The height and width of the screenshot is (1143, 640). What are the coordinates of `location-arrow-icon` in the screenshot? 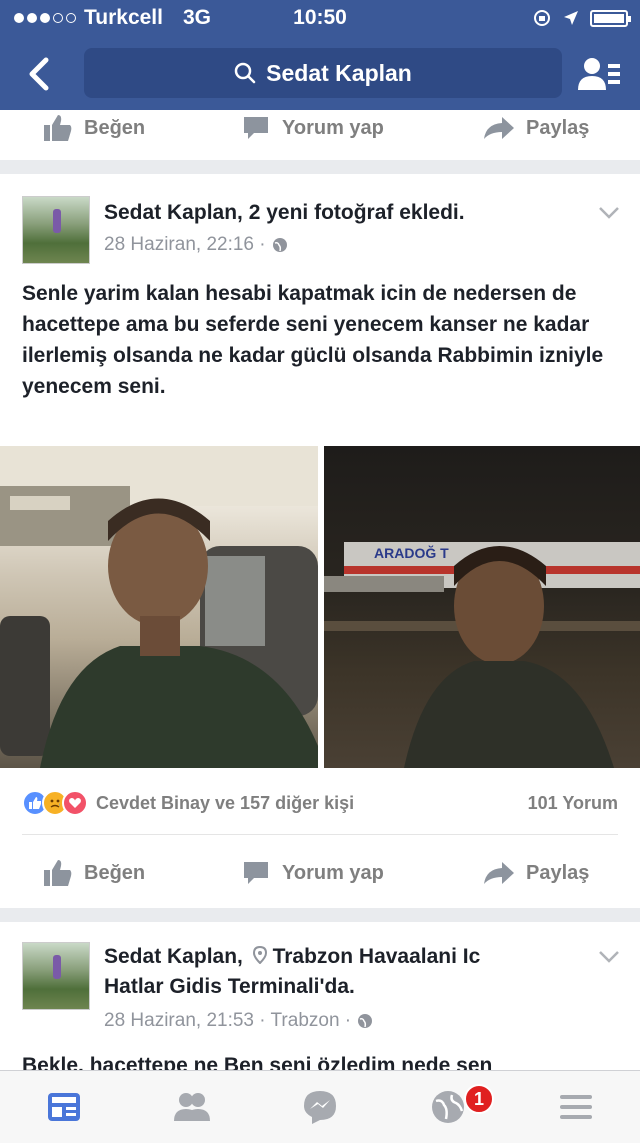 It's located at (571, 18).